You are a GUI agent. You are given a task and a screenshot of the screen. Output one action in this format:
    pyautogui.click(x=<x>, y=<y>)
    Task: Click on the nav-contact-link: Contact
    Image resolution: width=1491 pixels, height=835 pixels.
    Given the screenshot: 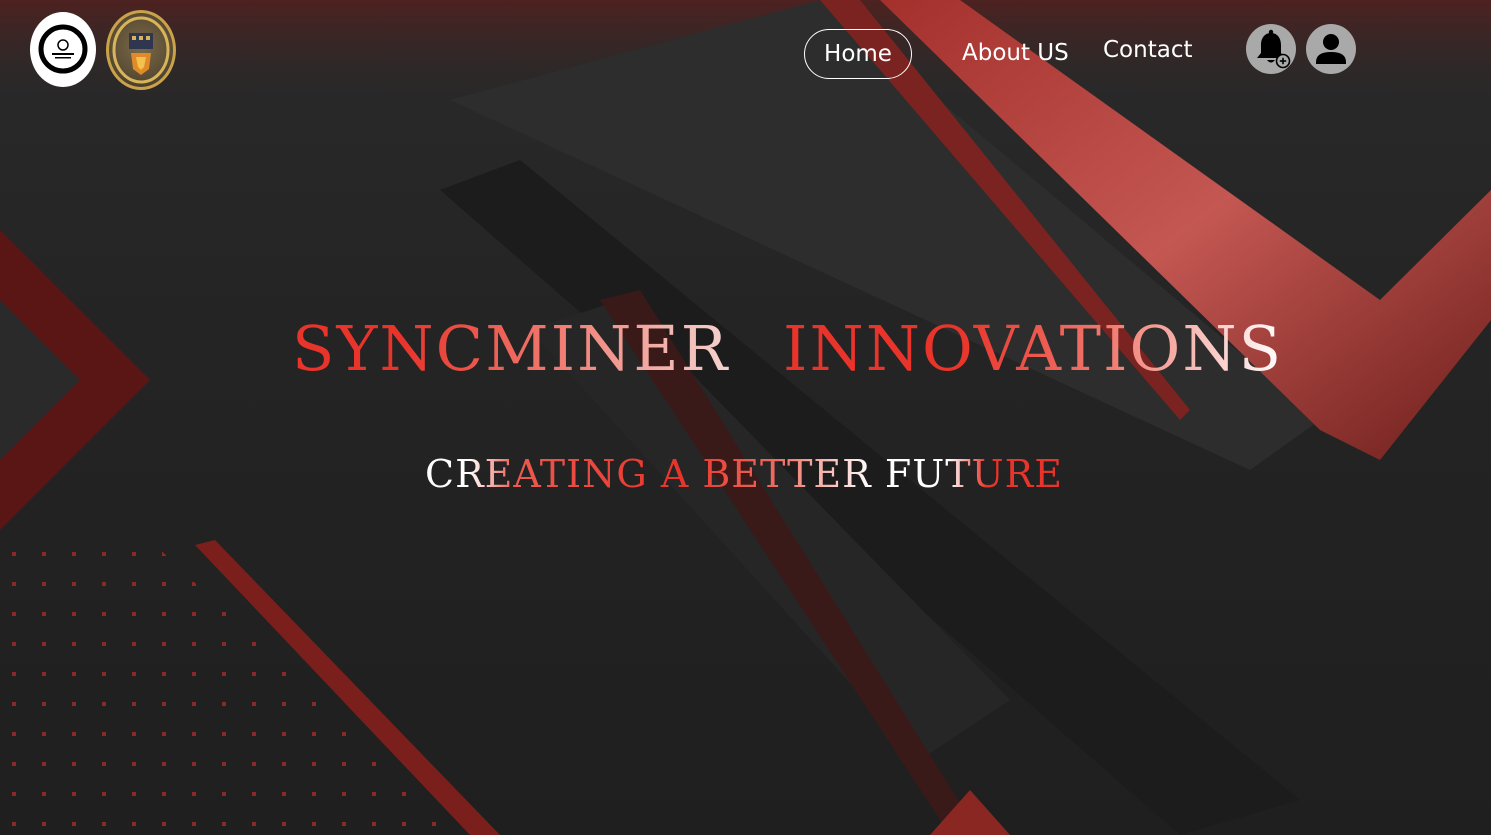 What is the action you would take?
    pyautogui.click(x=1147, y=50)
    